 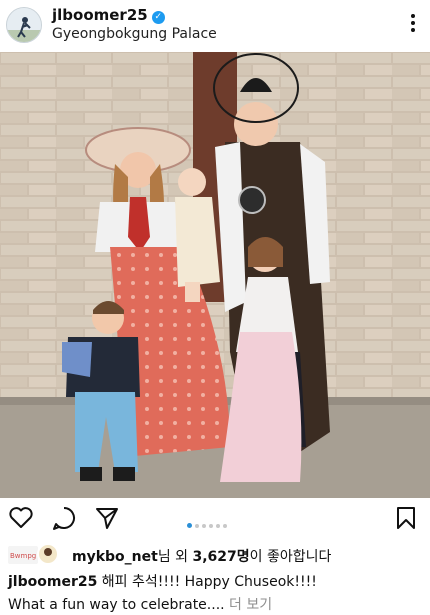 What do you see at coordinates (134, 34) in the screenshot?
I see `location-link: Gyeongbokgung Palace` at bounding box center [134, 34].